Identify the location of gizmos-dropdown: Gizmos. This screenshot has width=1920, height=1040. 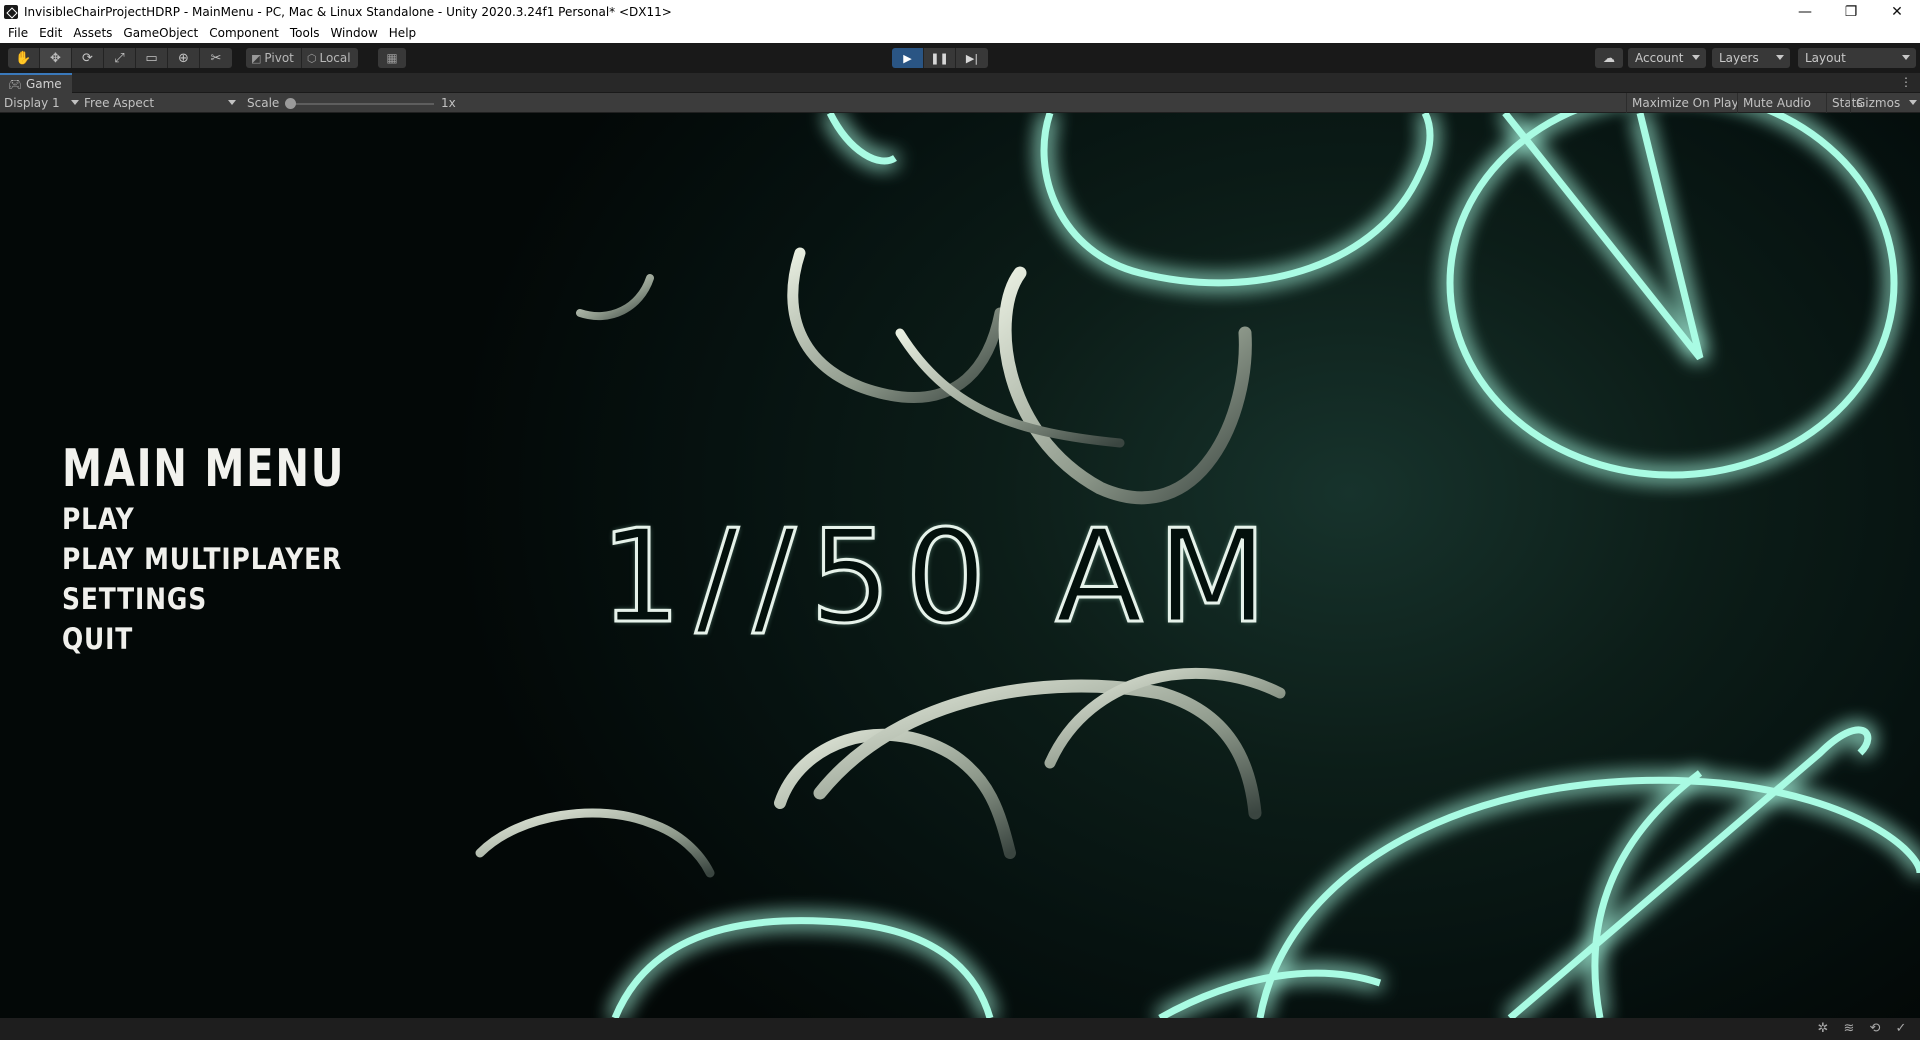
(1885, 103).